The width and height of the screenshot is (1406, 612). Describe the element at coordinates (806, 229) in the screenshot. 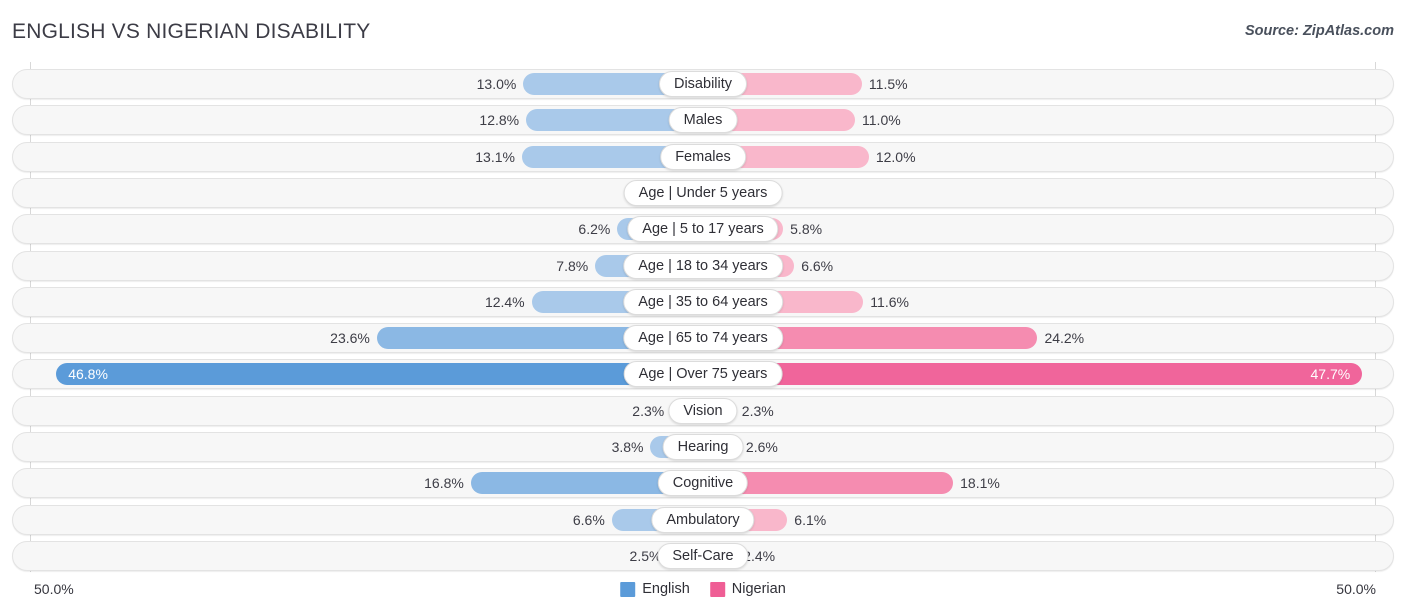

I see `value-label-nigerian: 5.8%` at that location.